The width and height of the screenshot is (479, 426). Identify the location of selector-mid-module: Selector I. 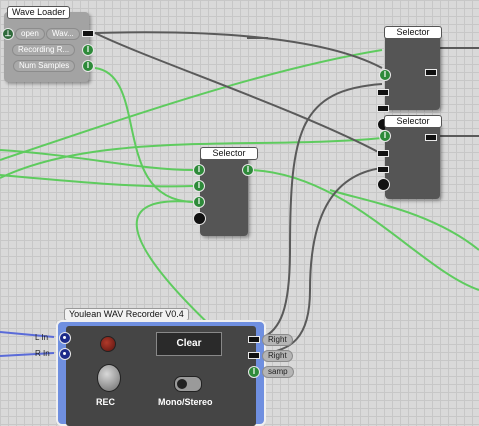
(412, 159).